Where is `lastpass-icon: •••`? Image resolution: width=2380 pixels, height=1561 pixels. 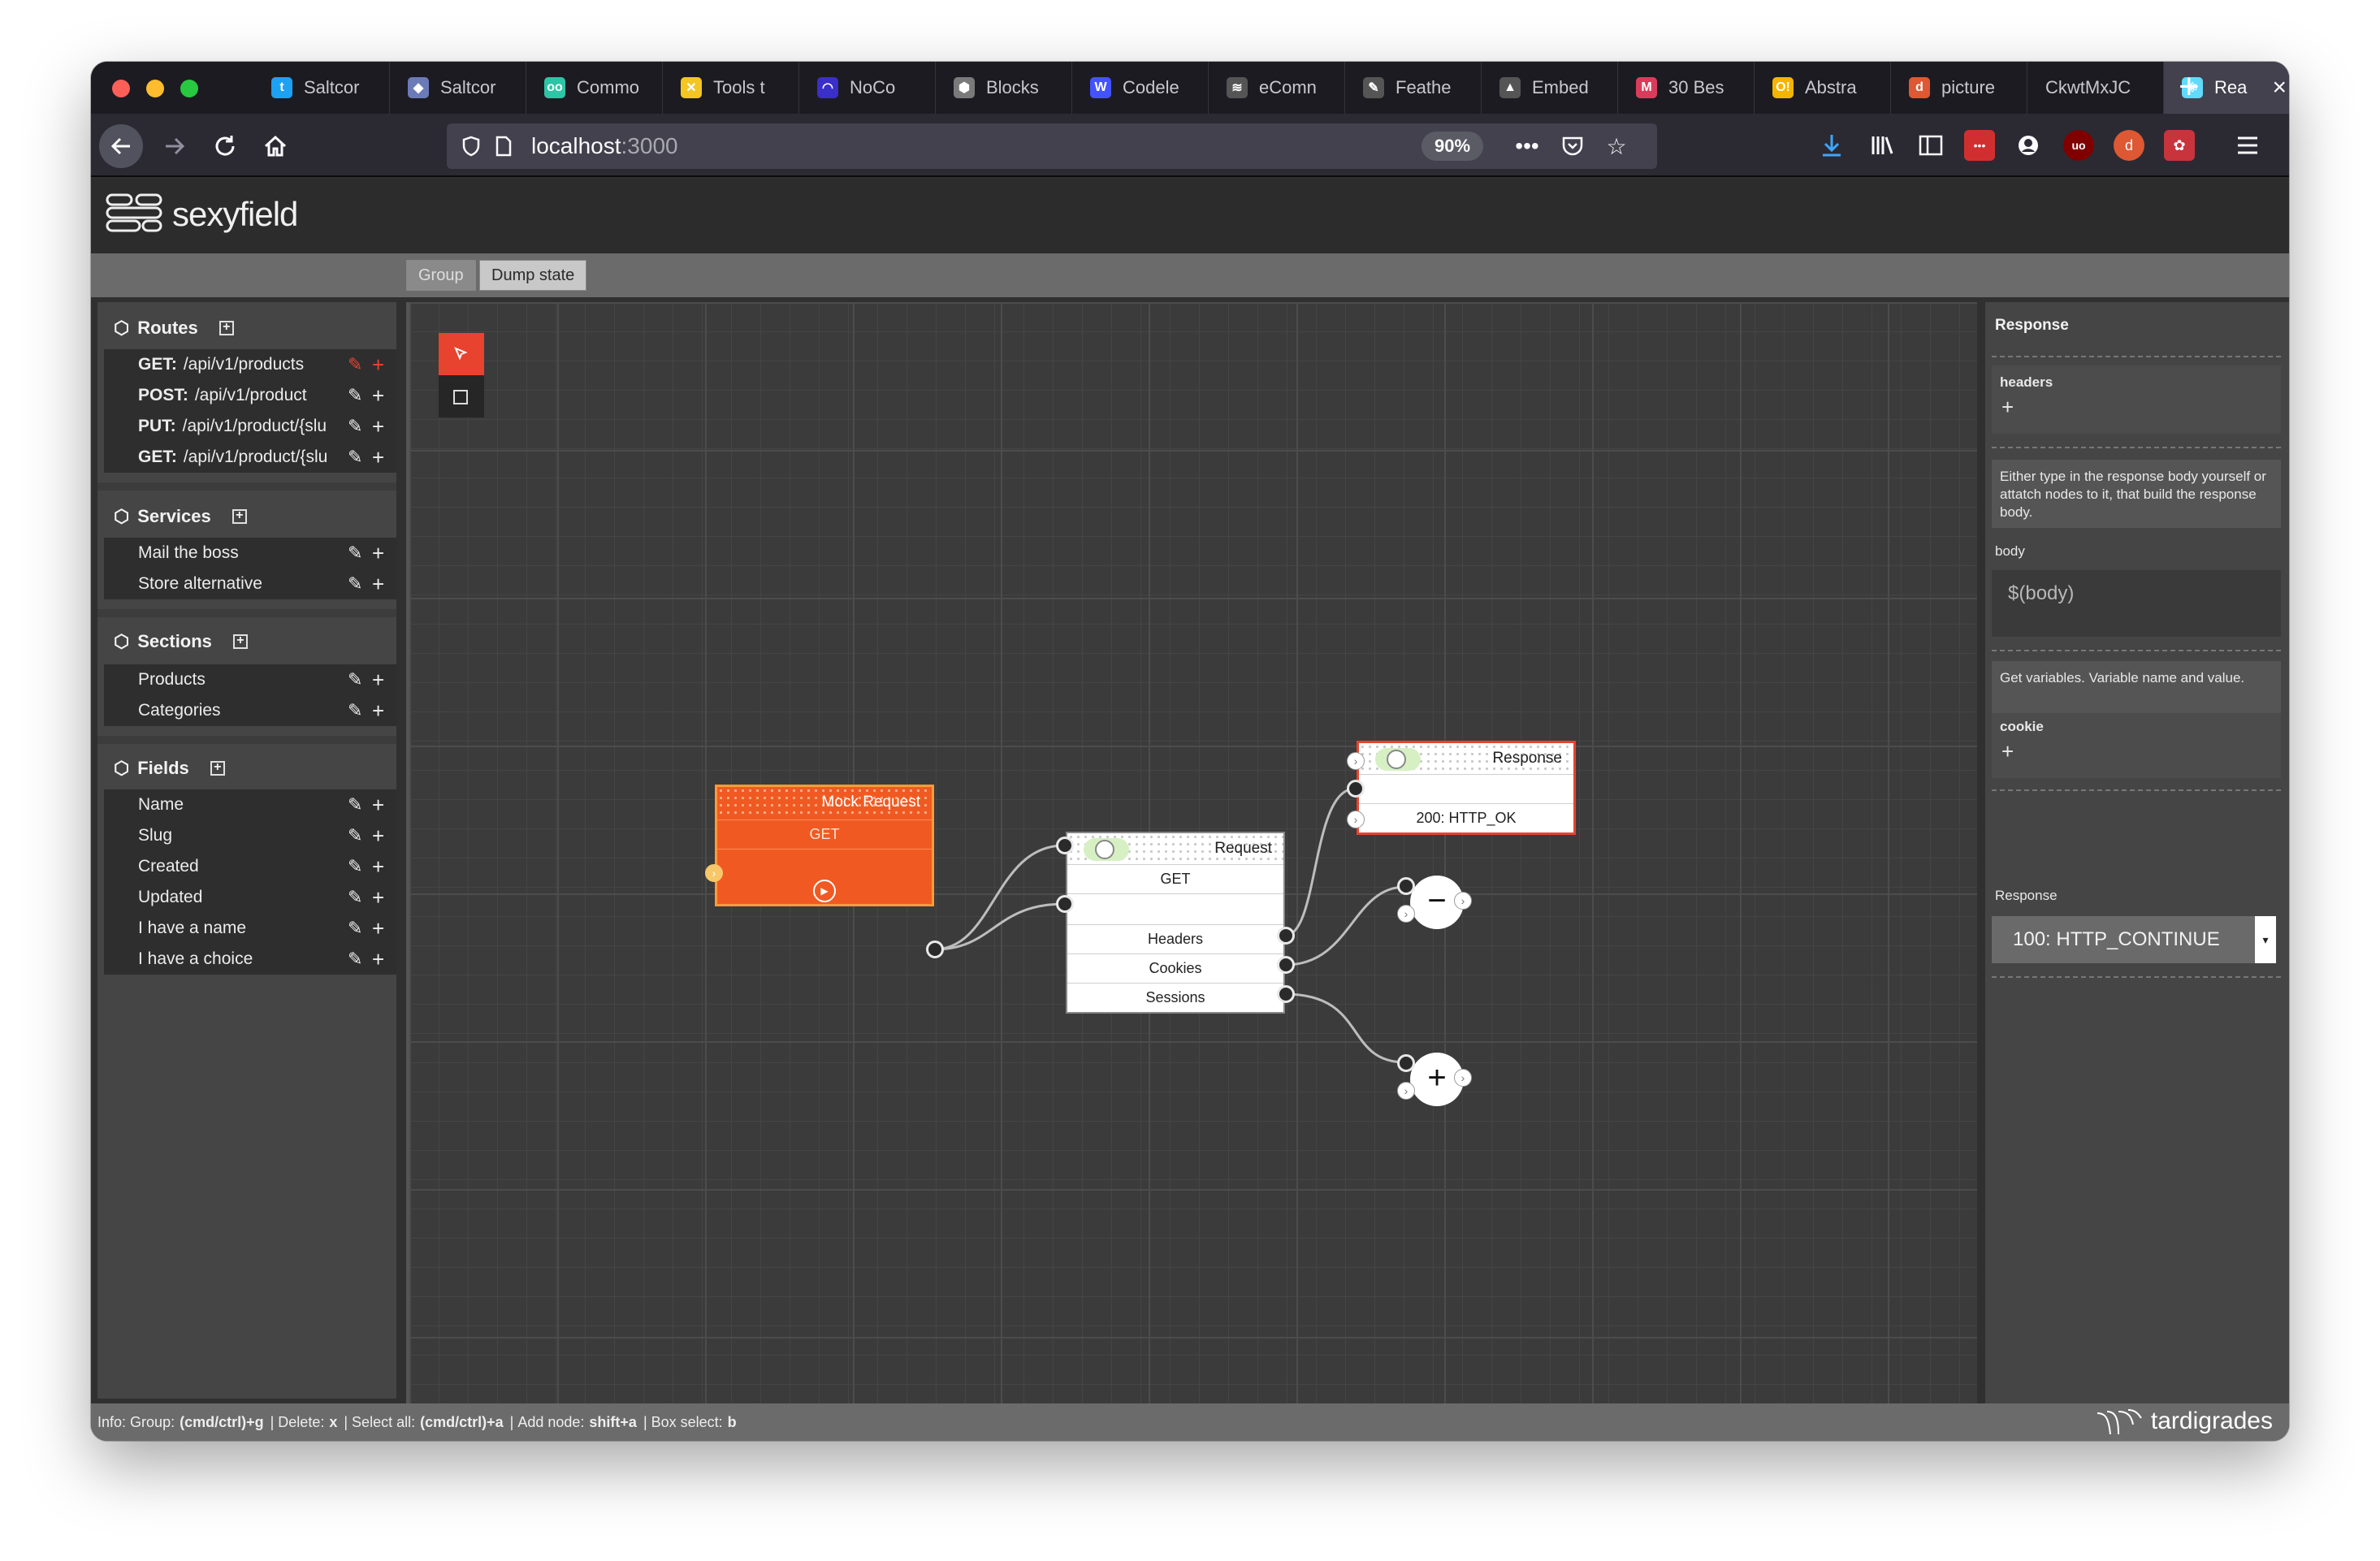
lastpass-icon: ••• is located at coordinates (1979, 145).